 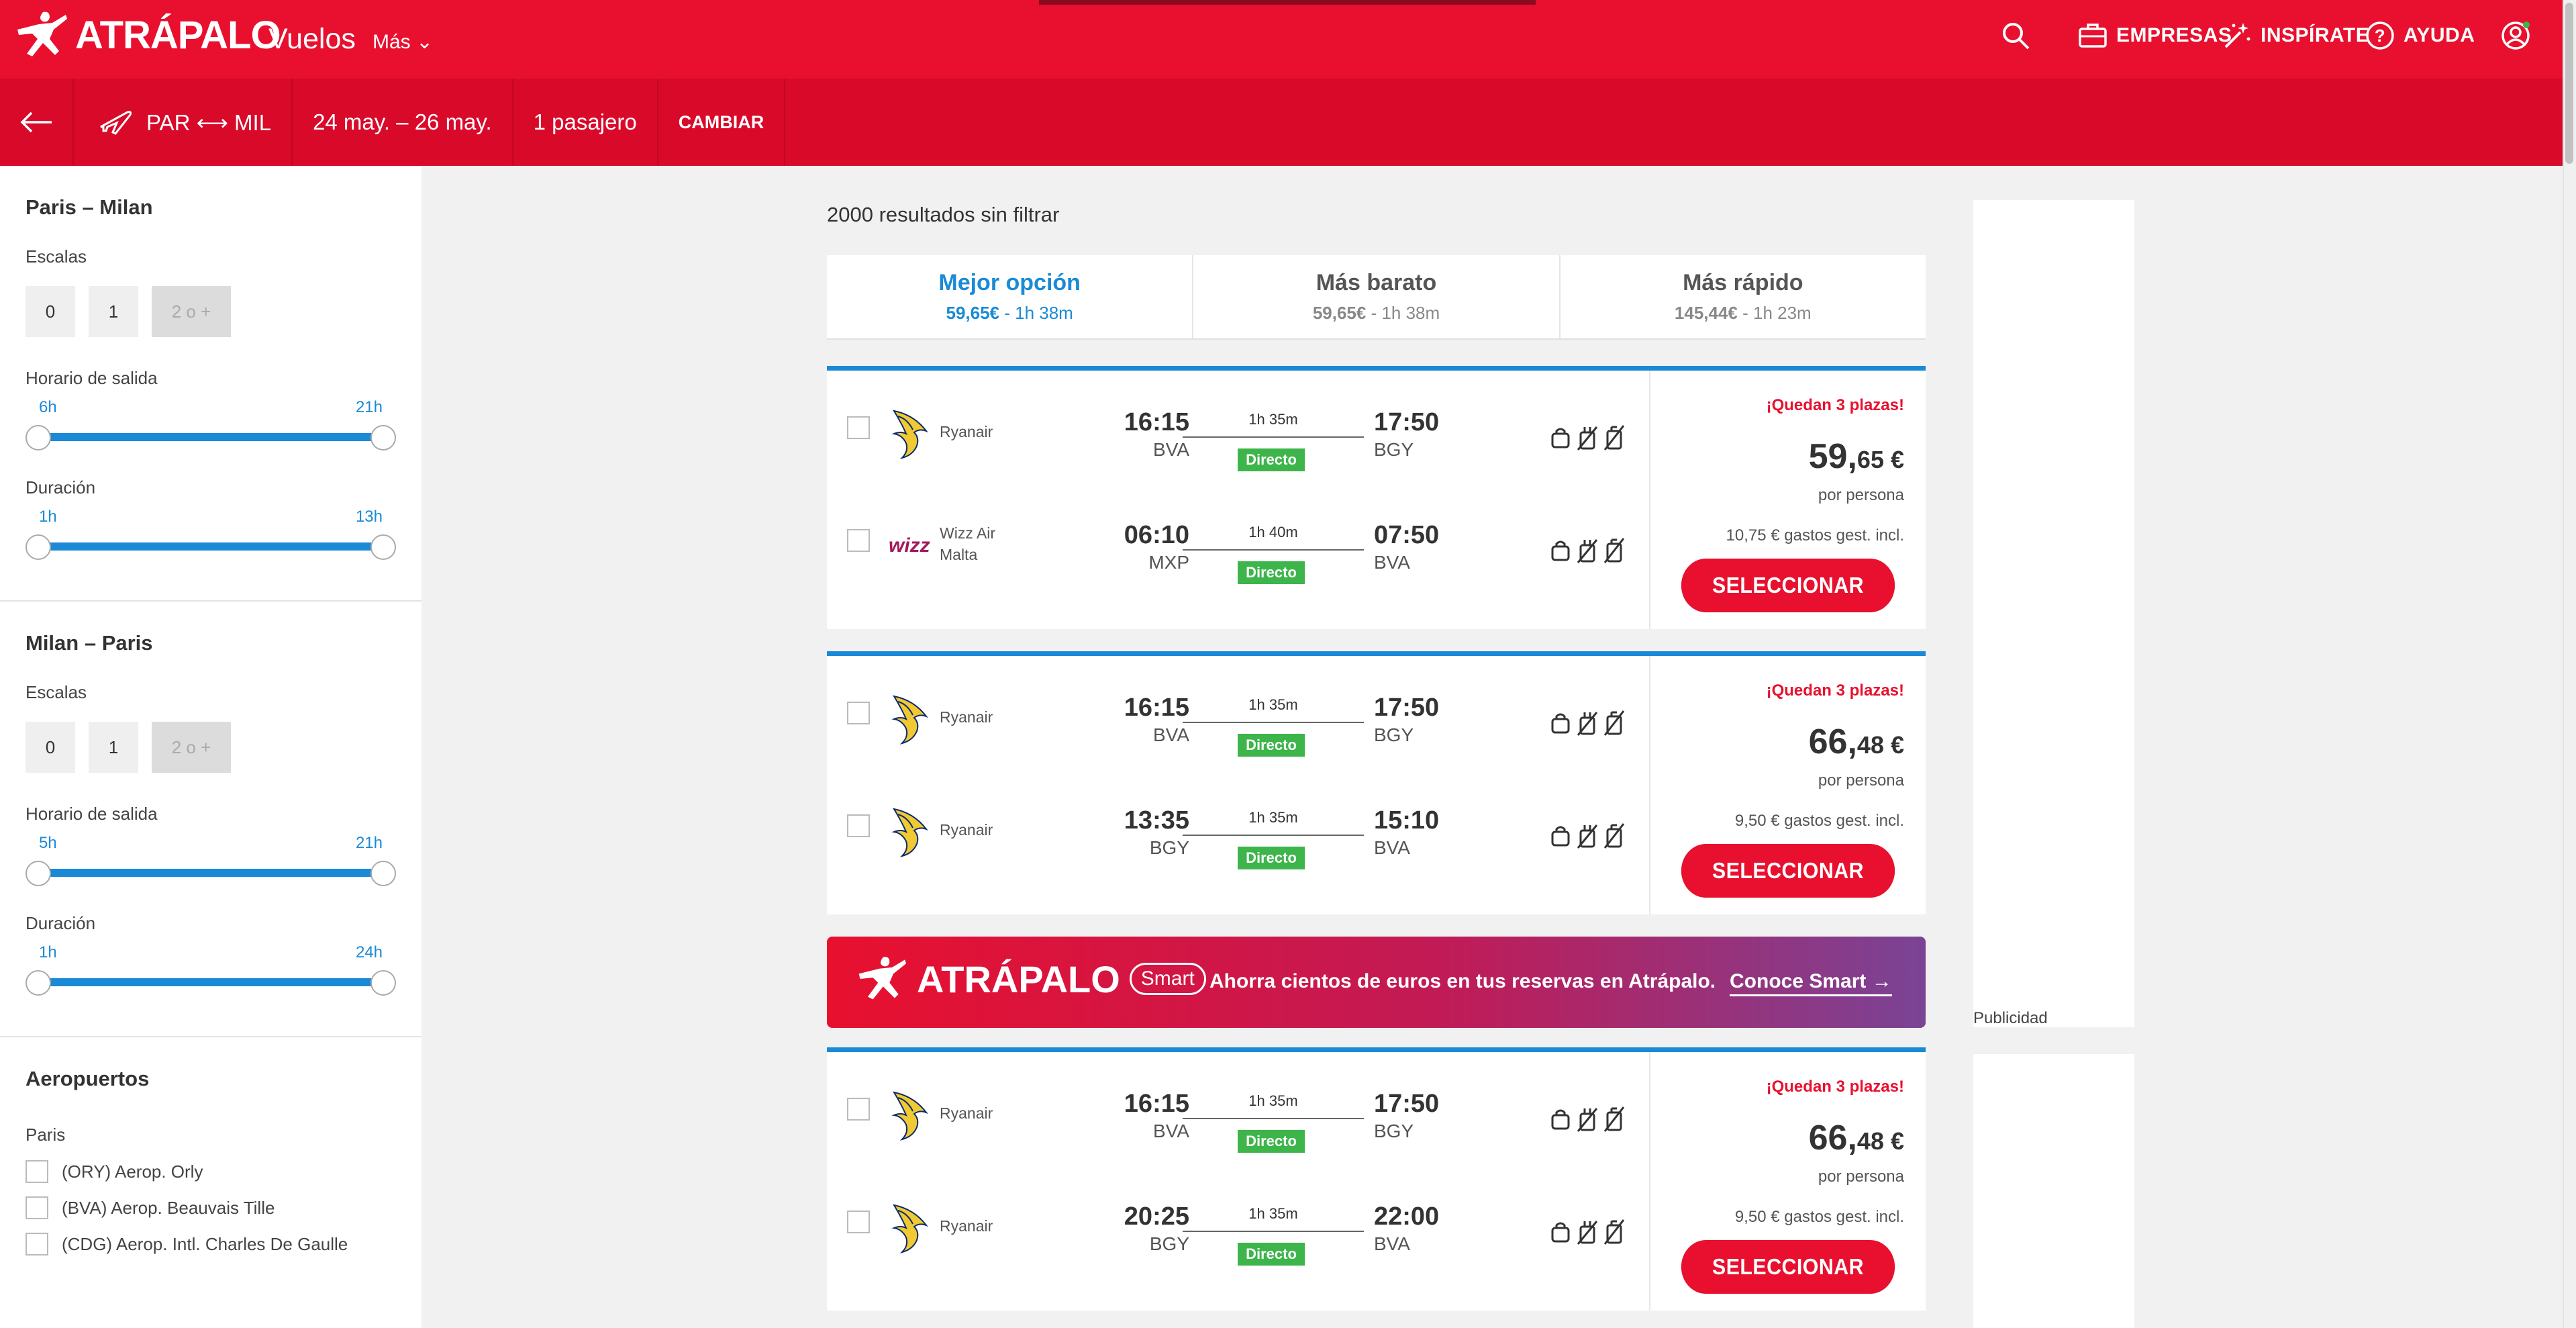 What do you see at coordinates (722, 122) in the screenshot?
I see `change-search-button: CAMBIAR` at bounding box center [722, 122].